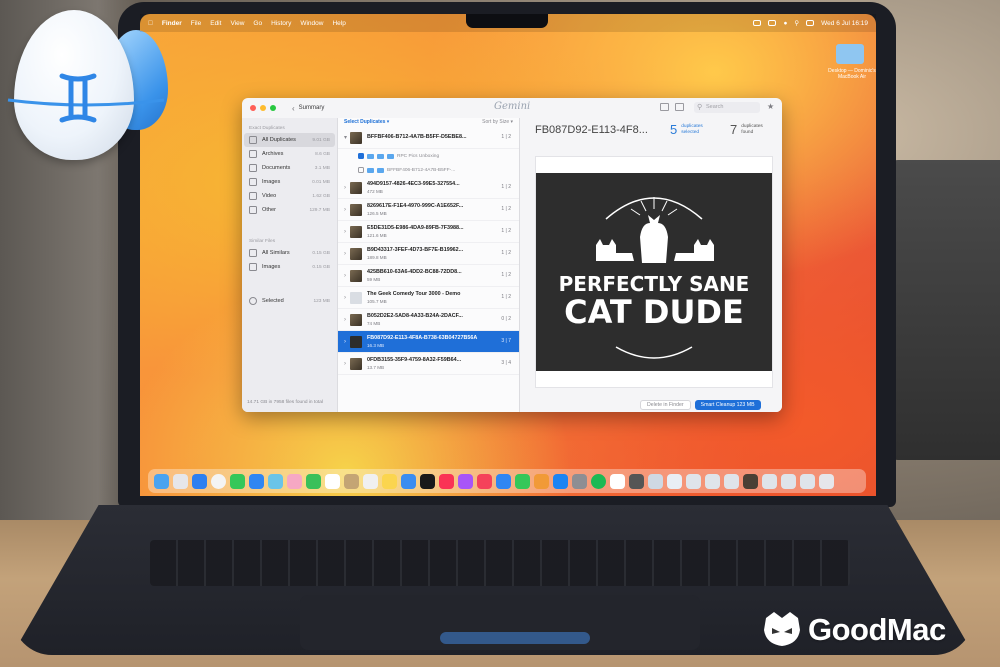 The height and width of the screenshot is (667, 1000). What do you see at coordinates (370, 481) in the screenshot?
I see `reminders-icon` at bounding box center [370, 481].